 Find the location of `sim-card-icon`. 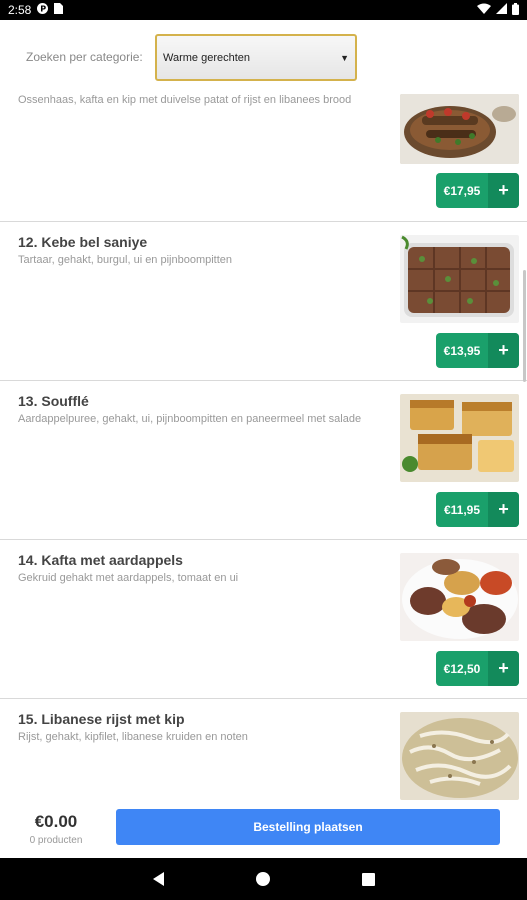

sim-card-icon is located at coordinates (59, 10).